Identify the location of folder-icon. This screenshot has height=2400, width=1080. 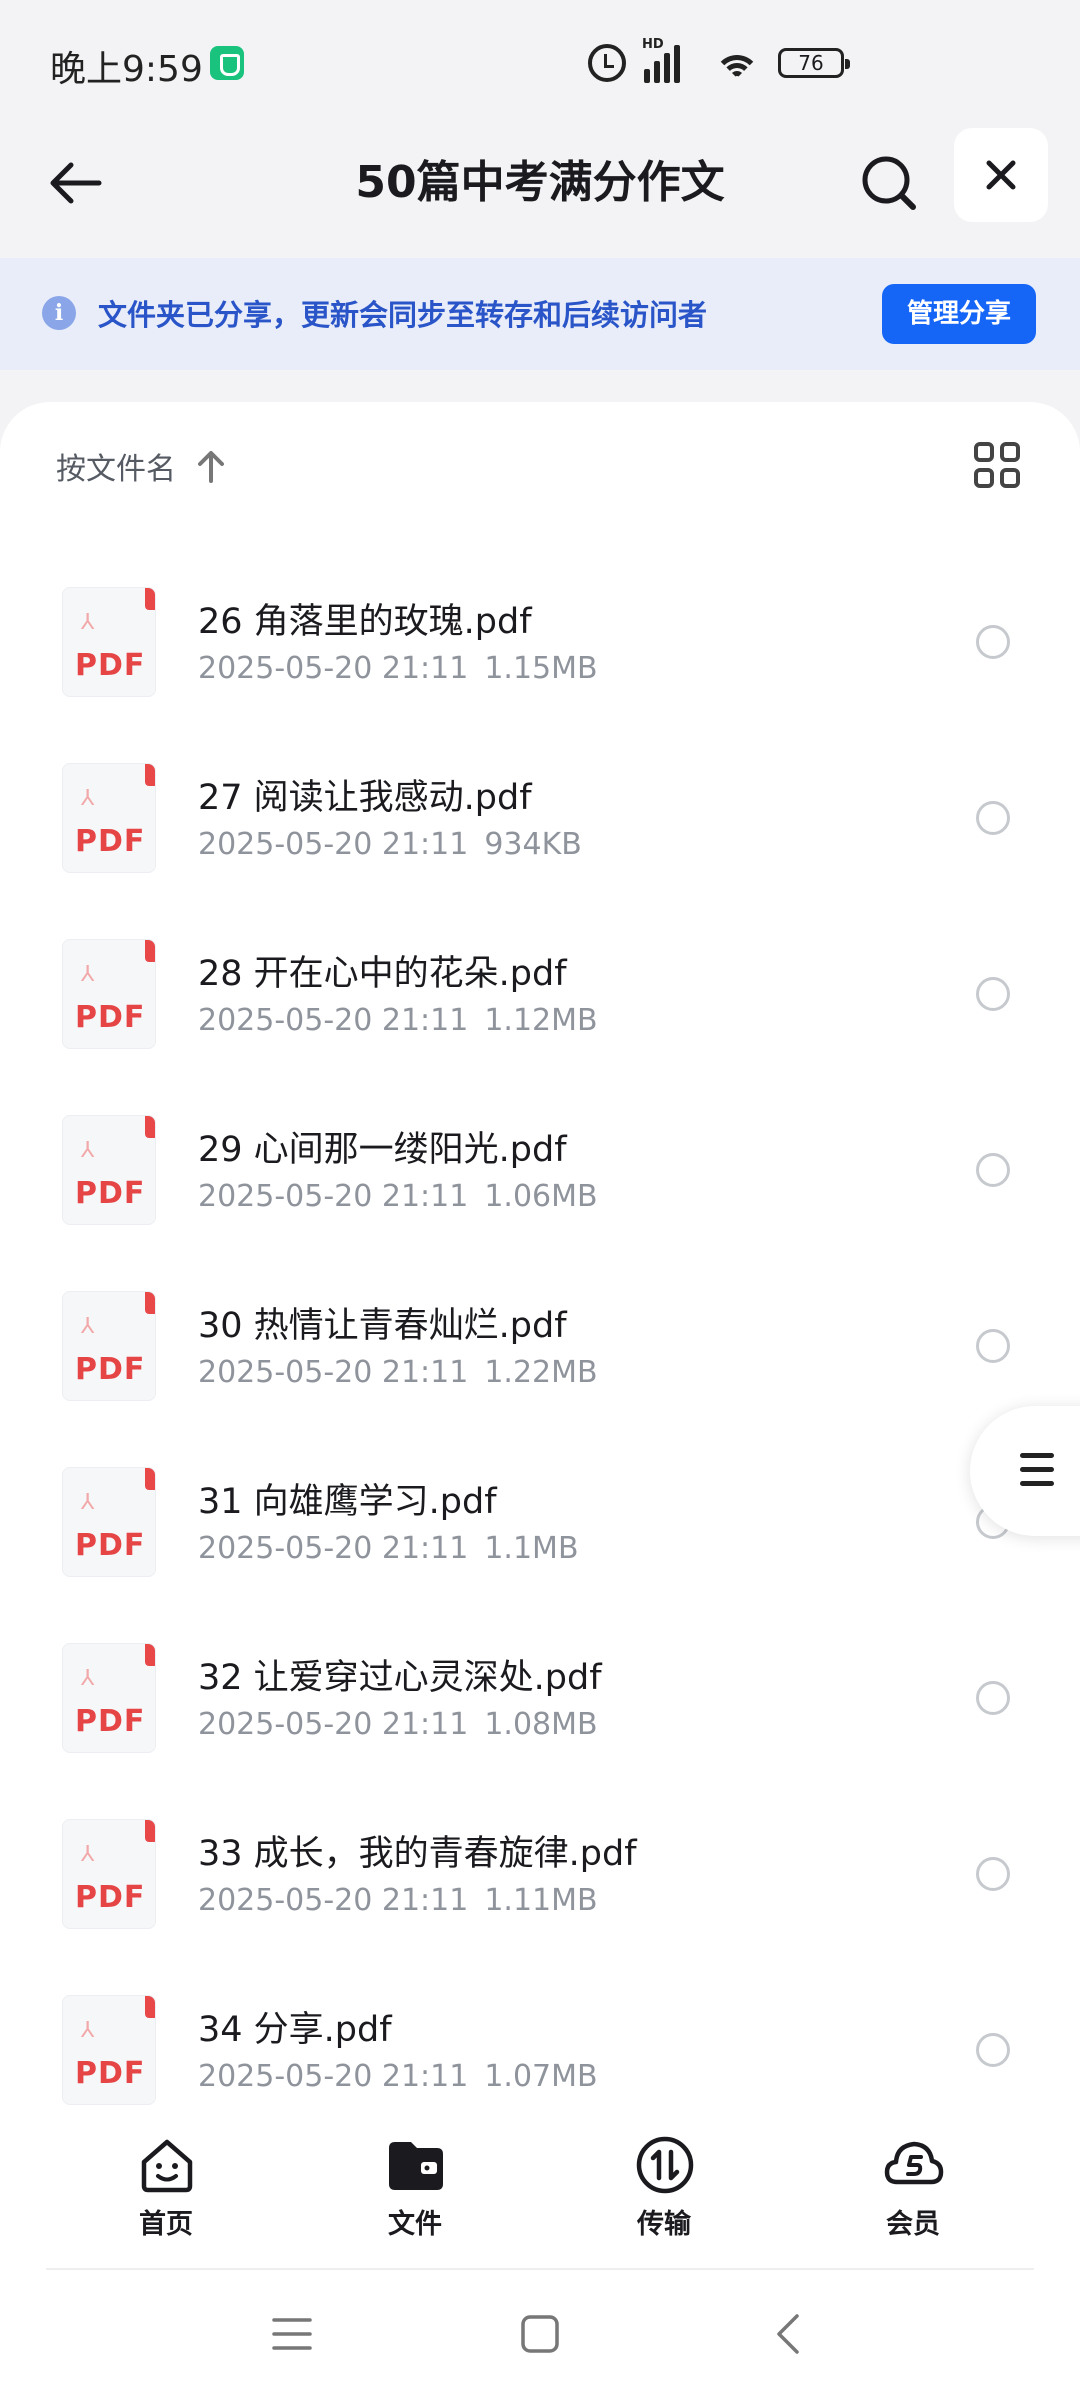
(416, 2166).